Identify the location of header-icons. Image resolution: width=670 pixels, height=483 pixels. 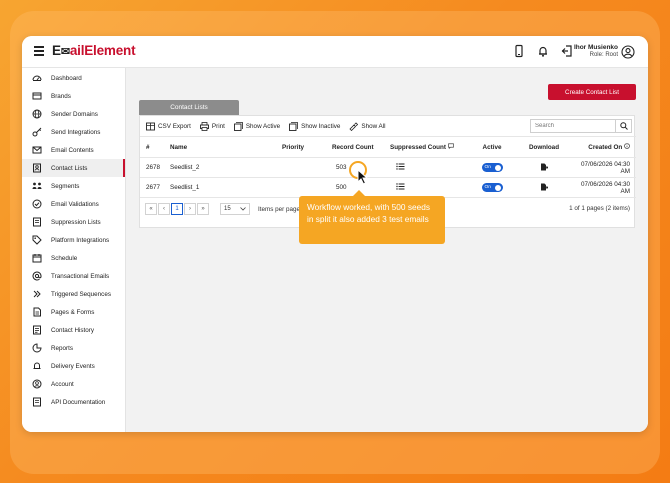
(543, 51).